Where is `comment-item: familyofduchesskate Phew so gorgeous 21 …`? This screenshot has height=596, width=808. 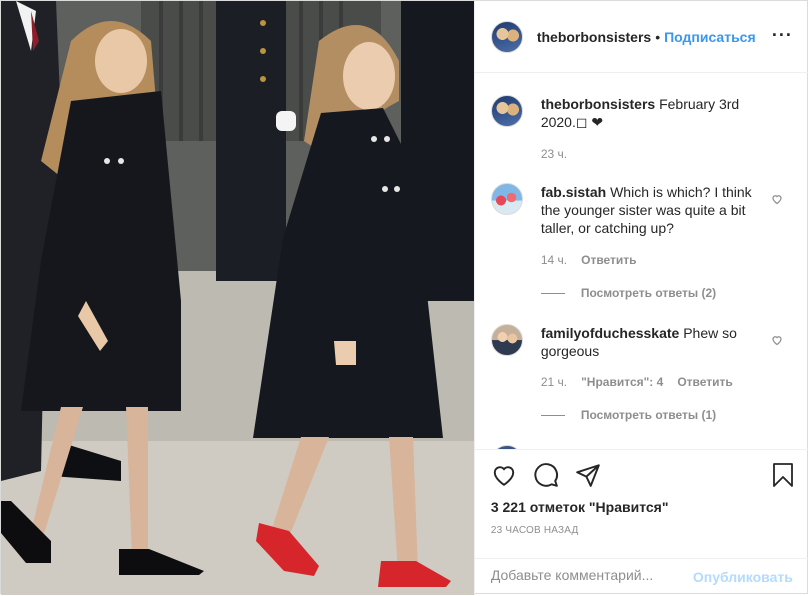 comment-item: familyofduchesskate Phew so gorgeous 21 … is located at coordinates (641, 379).